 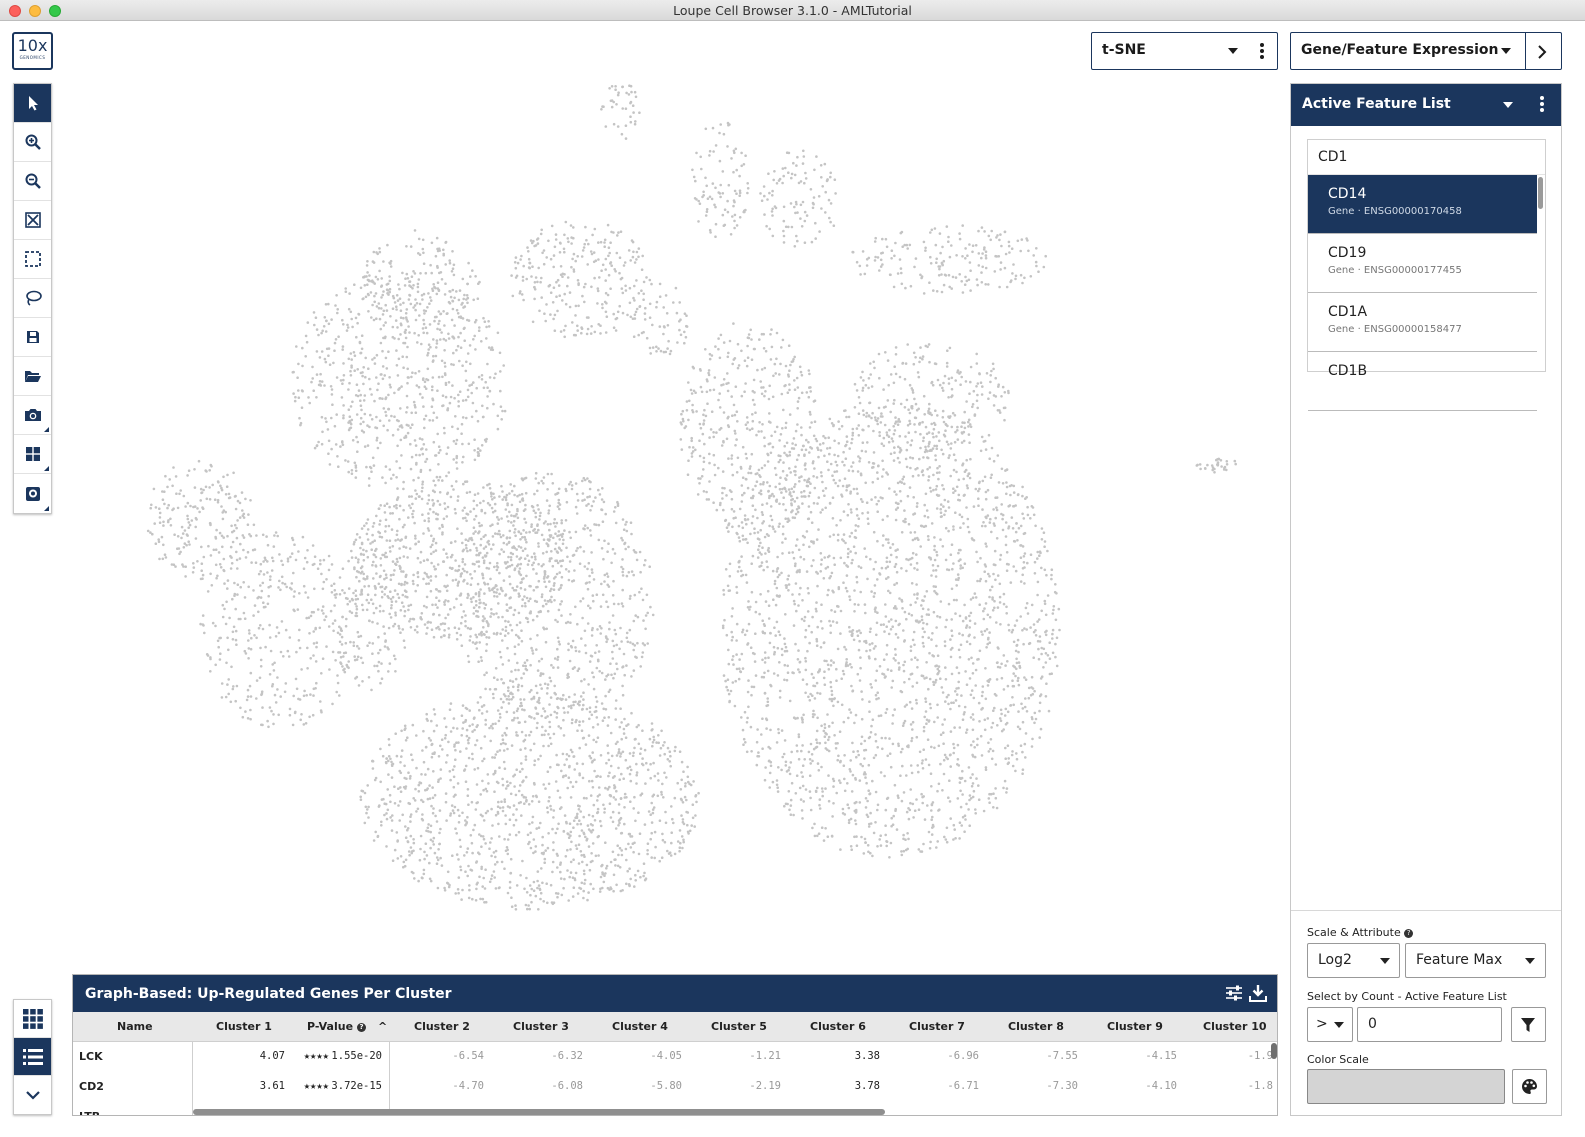 What do you see at coordinates (867, 1086) in the screenshot?
I see `cluster-value: 3.78` at bounding box center [867, 1086].